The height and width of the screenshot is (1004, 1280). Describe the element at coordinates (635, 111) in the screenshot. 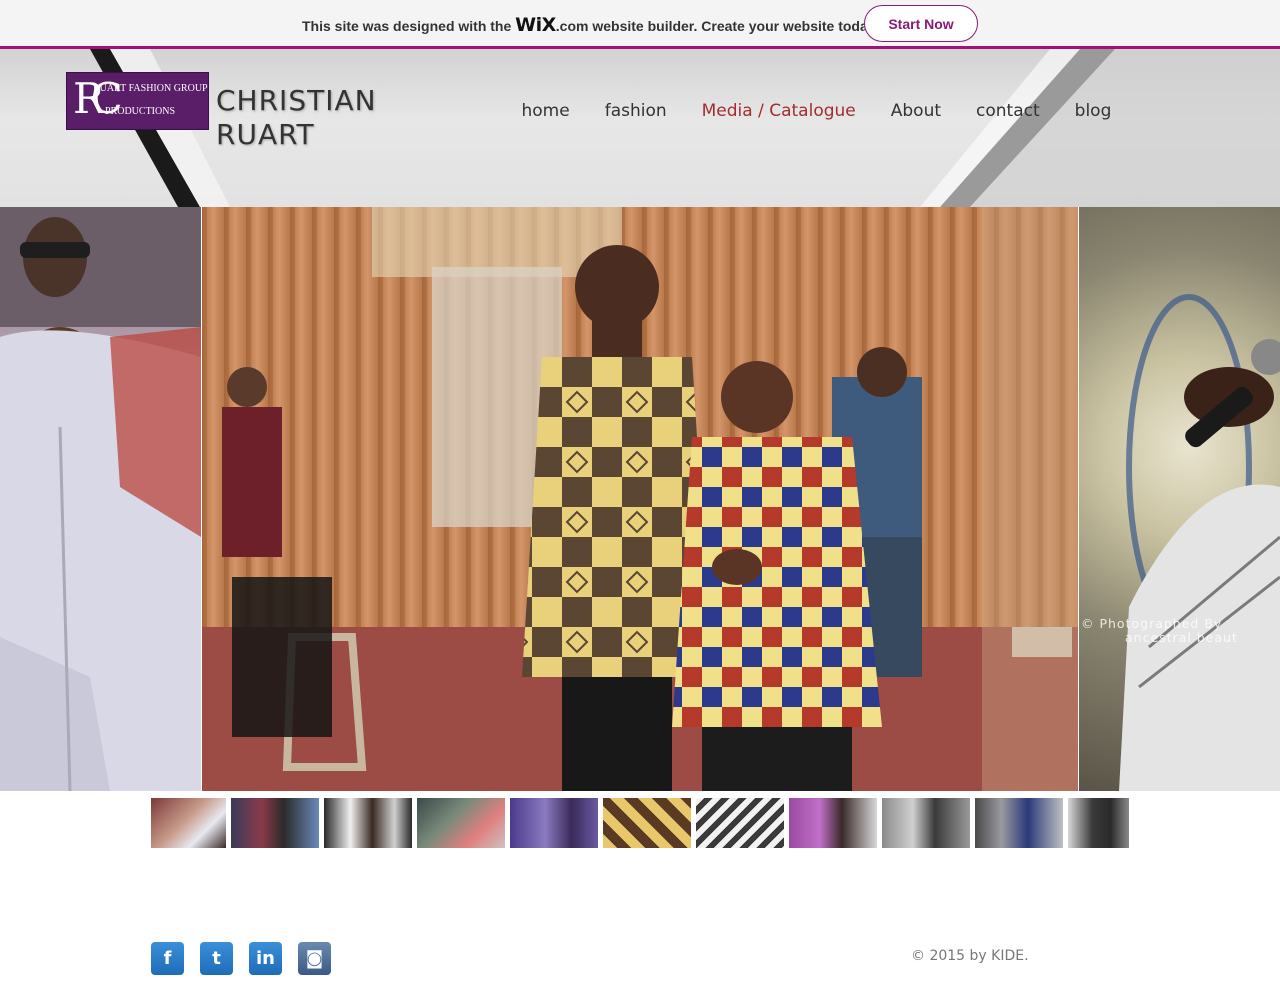

I see `nav-fashion: fashion` at that location.